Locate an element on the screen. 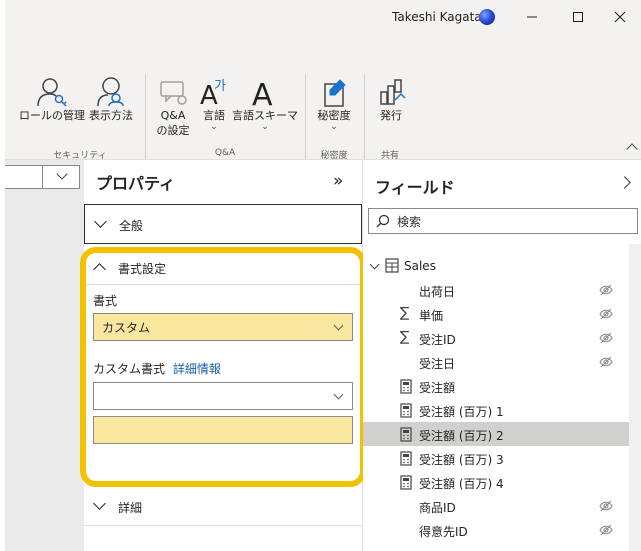 The width and height of the screenshot is (641, 551). scrollbar is located at coordinates (635, 397).